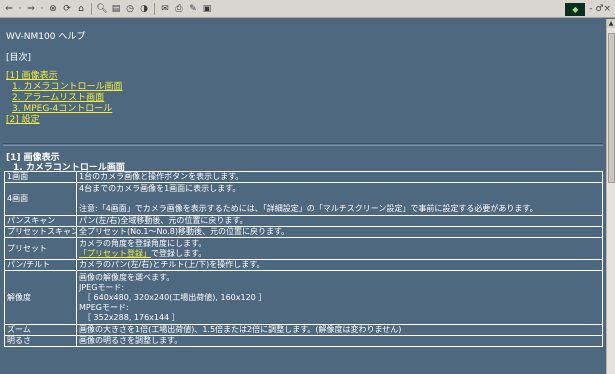 This screenshot has height=374, width=615. Describe the element at coordinates (64, 87) in the screenshot. I see `toc-link-camera-control: 1. カメラコントロール画面` at that location.